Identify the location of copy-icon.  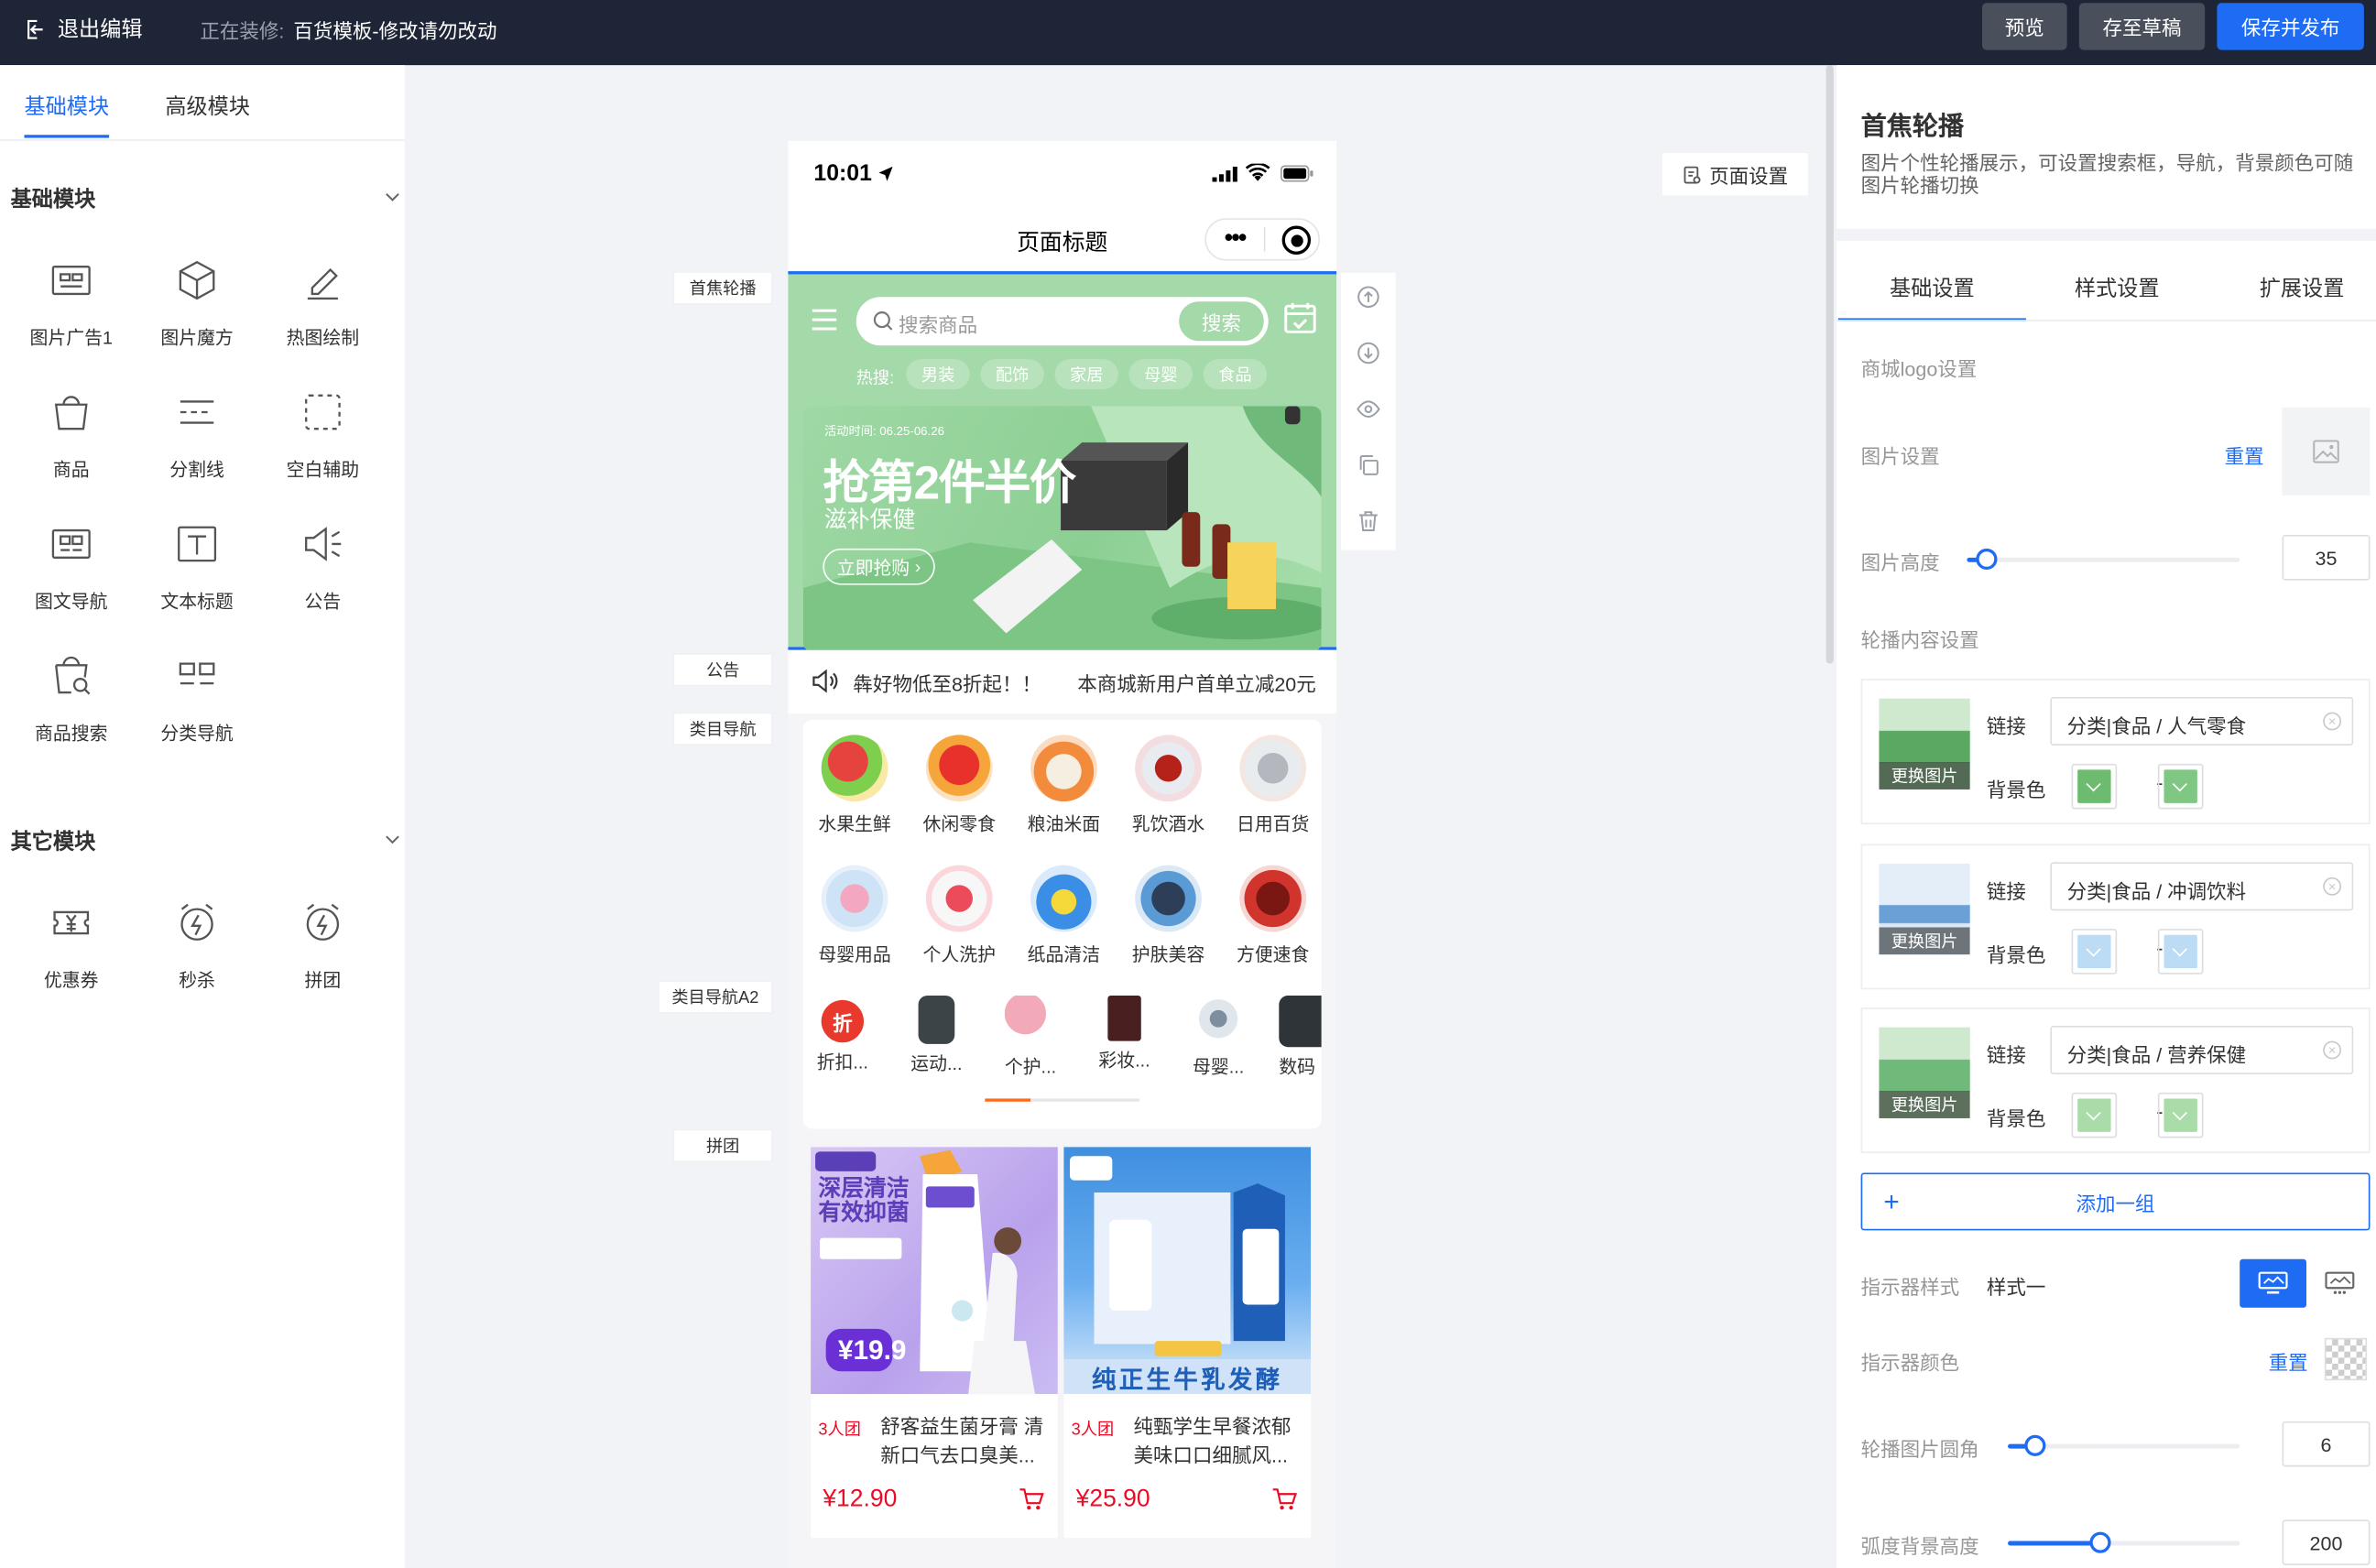
(1368, 465).